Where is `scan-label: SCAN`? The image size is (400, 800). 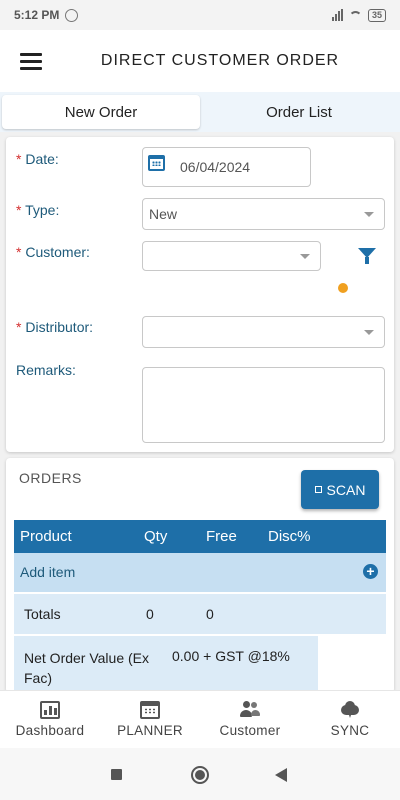 scan-label: SCAN is located at coordinates (346, 489).